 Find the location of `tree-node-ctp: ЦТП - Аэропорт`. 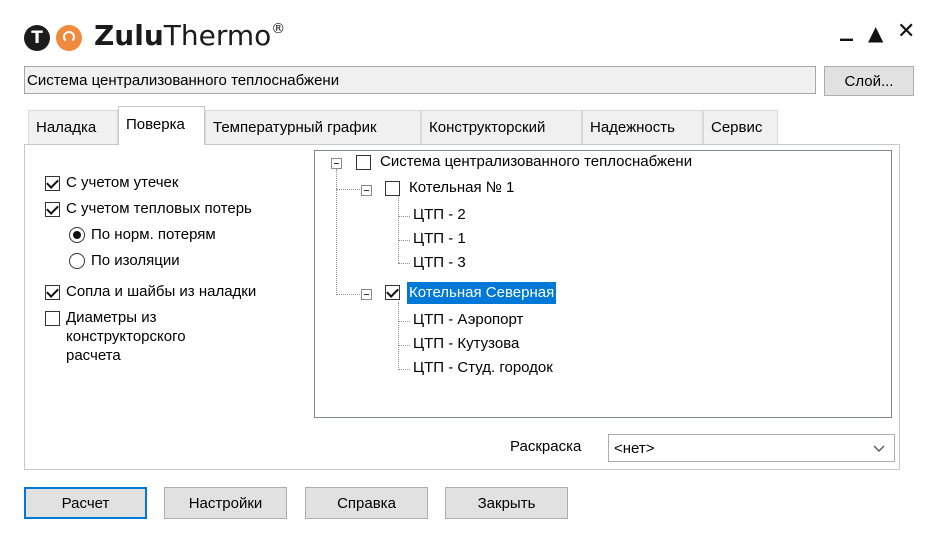

tree-node-ctp: ЦТП - Аэропорт is located at coordinates (468, 319).